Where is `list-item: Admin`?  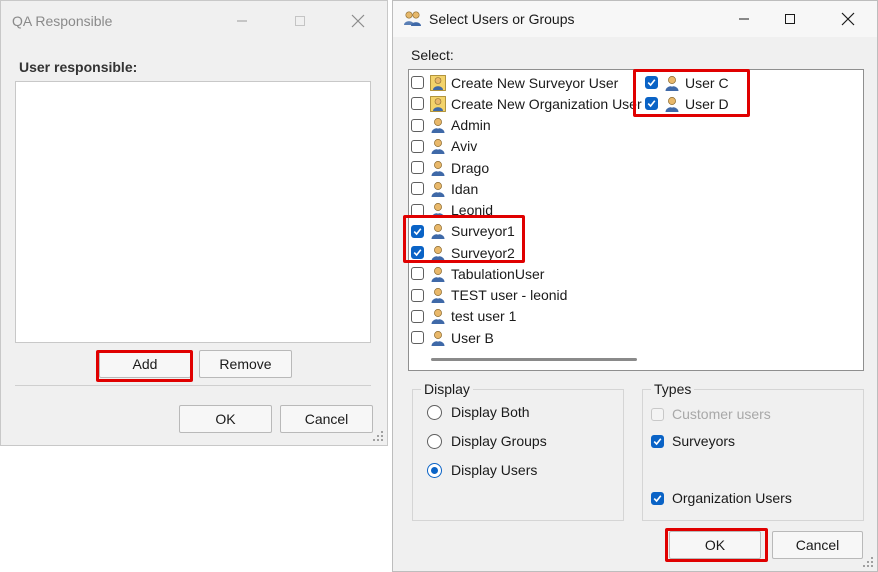 list-item: Admin is located at coordinates (451, 125).